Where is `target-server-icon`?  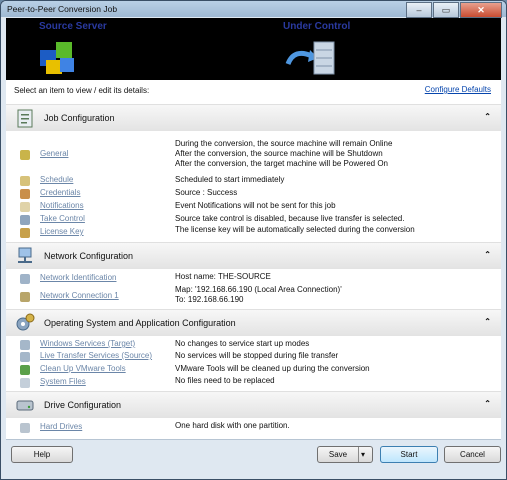 target-server-icon is located at coordinates (310, 58).